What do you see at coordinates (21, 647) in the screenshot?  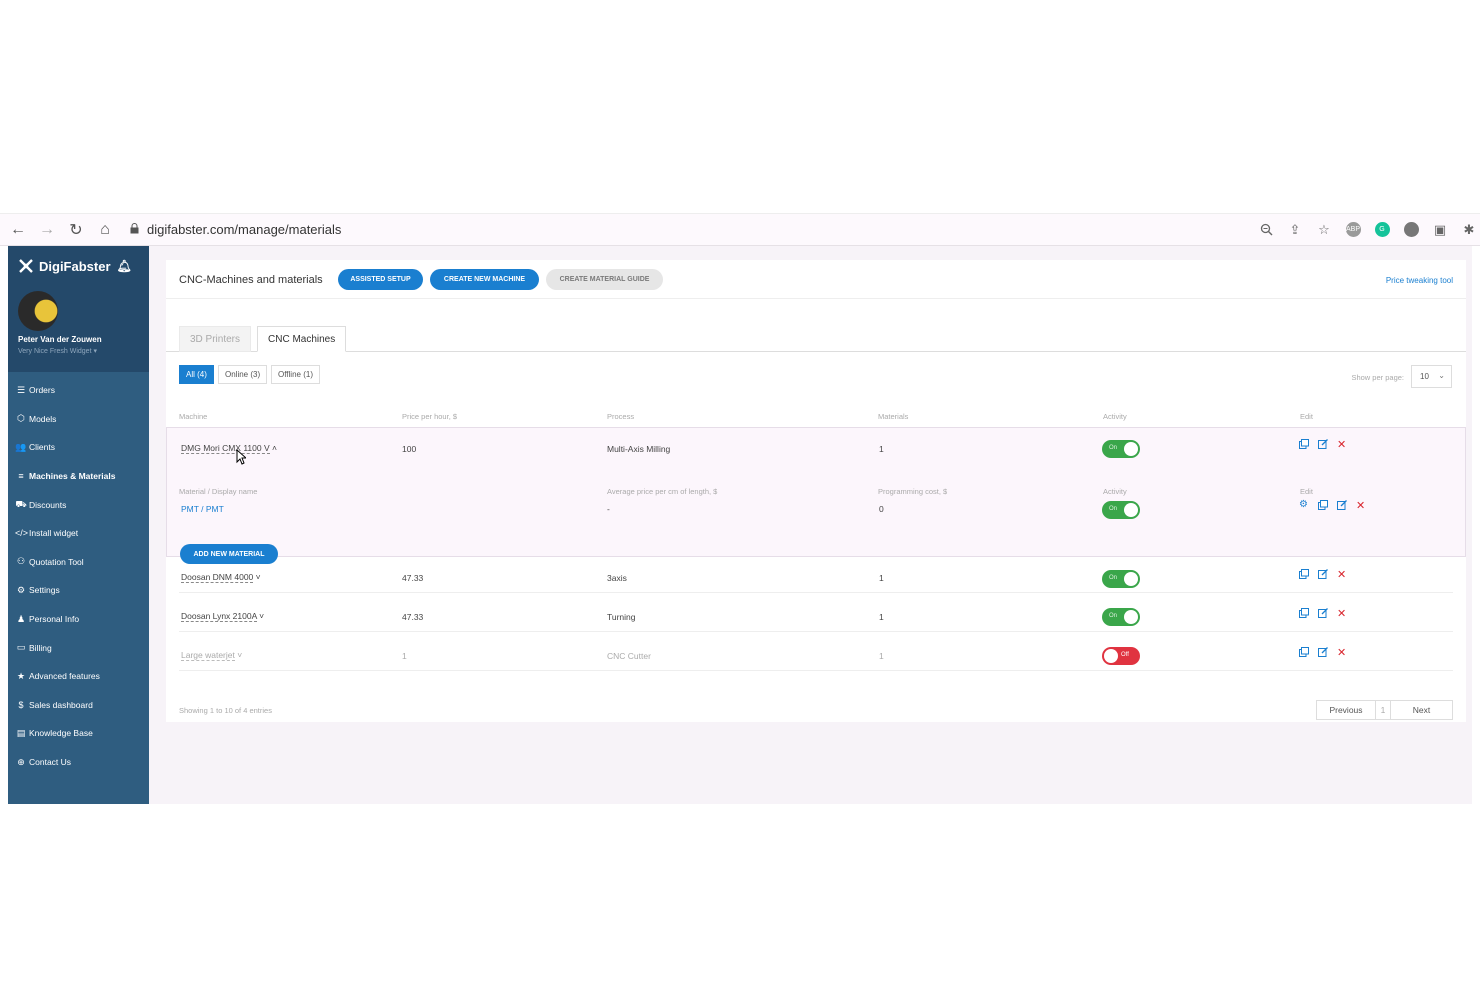 I see `credit-card-icon: ▭` at bounding box center [21, 647].